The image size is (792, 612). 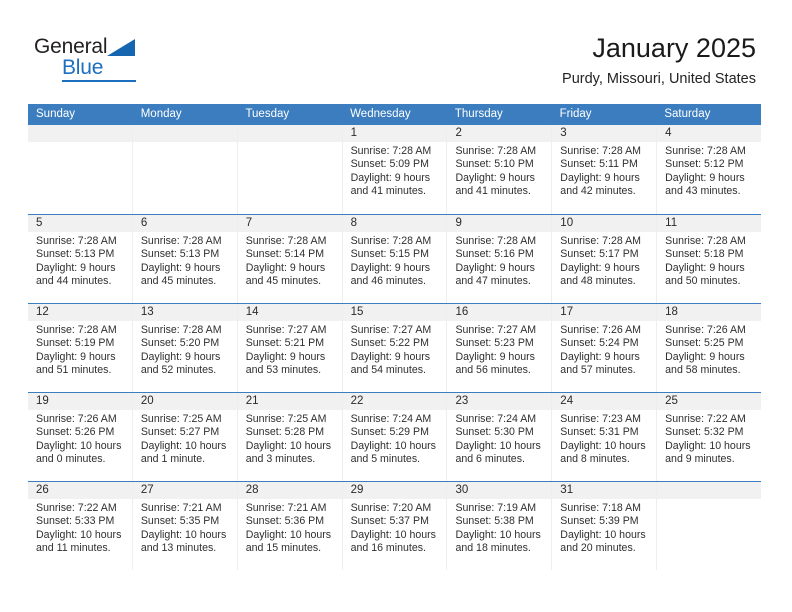 What do you see at coordinates (75, 343) in the screenshot?
I see `sunset-text: Sunset: 5:19 PM` at bounding box center [75, 343].